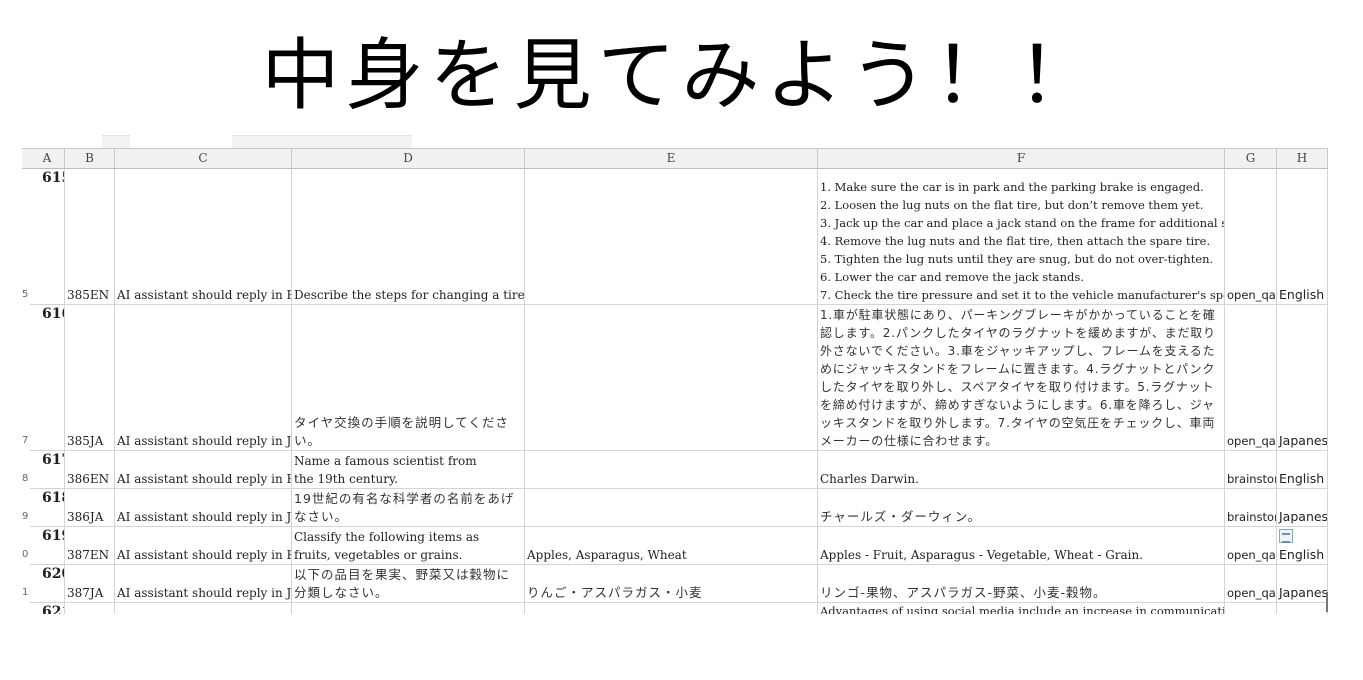 The height and width of the screenshot is (680, 1363). Describe the element at coordinates (47, 237) in the screenshot. I see `row-number: 615` at that location.